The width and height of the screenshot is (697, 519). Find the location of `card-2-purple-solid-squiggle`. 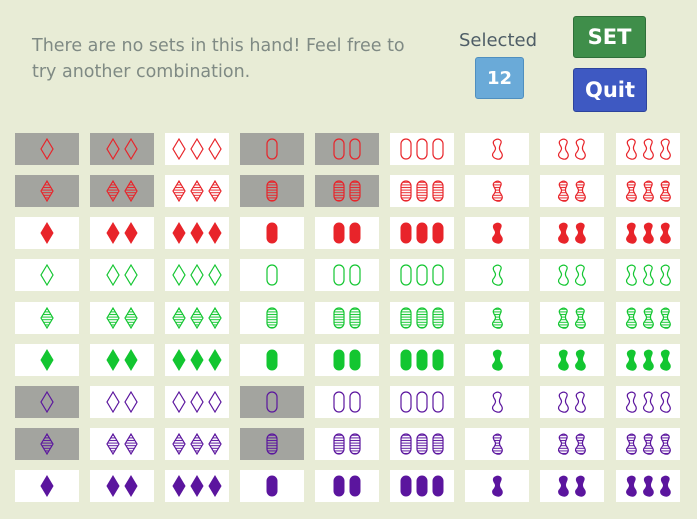

card-2-purple-solid-squiggle is located at coordinates (572, 486).